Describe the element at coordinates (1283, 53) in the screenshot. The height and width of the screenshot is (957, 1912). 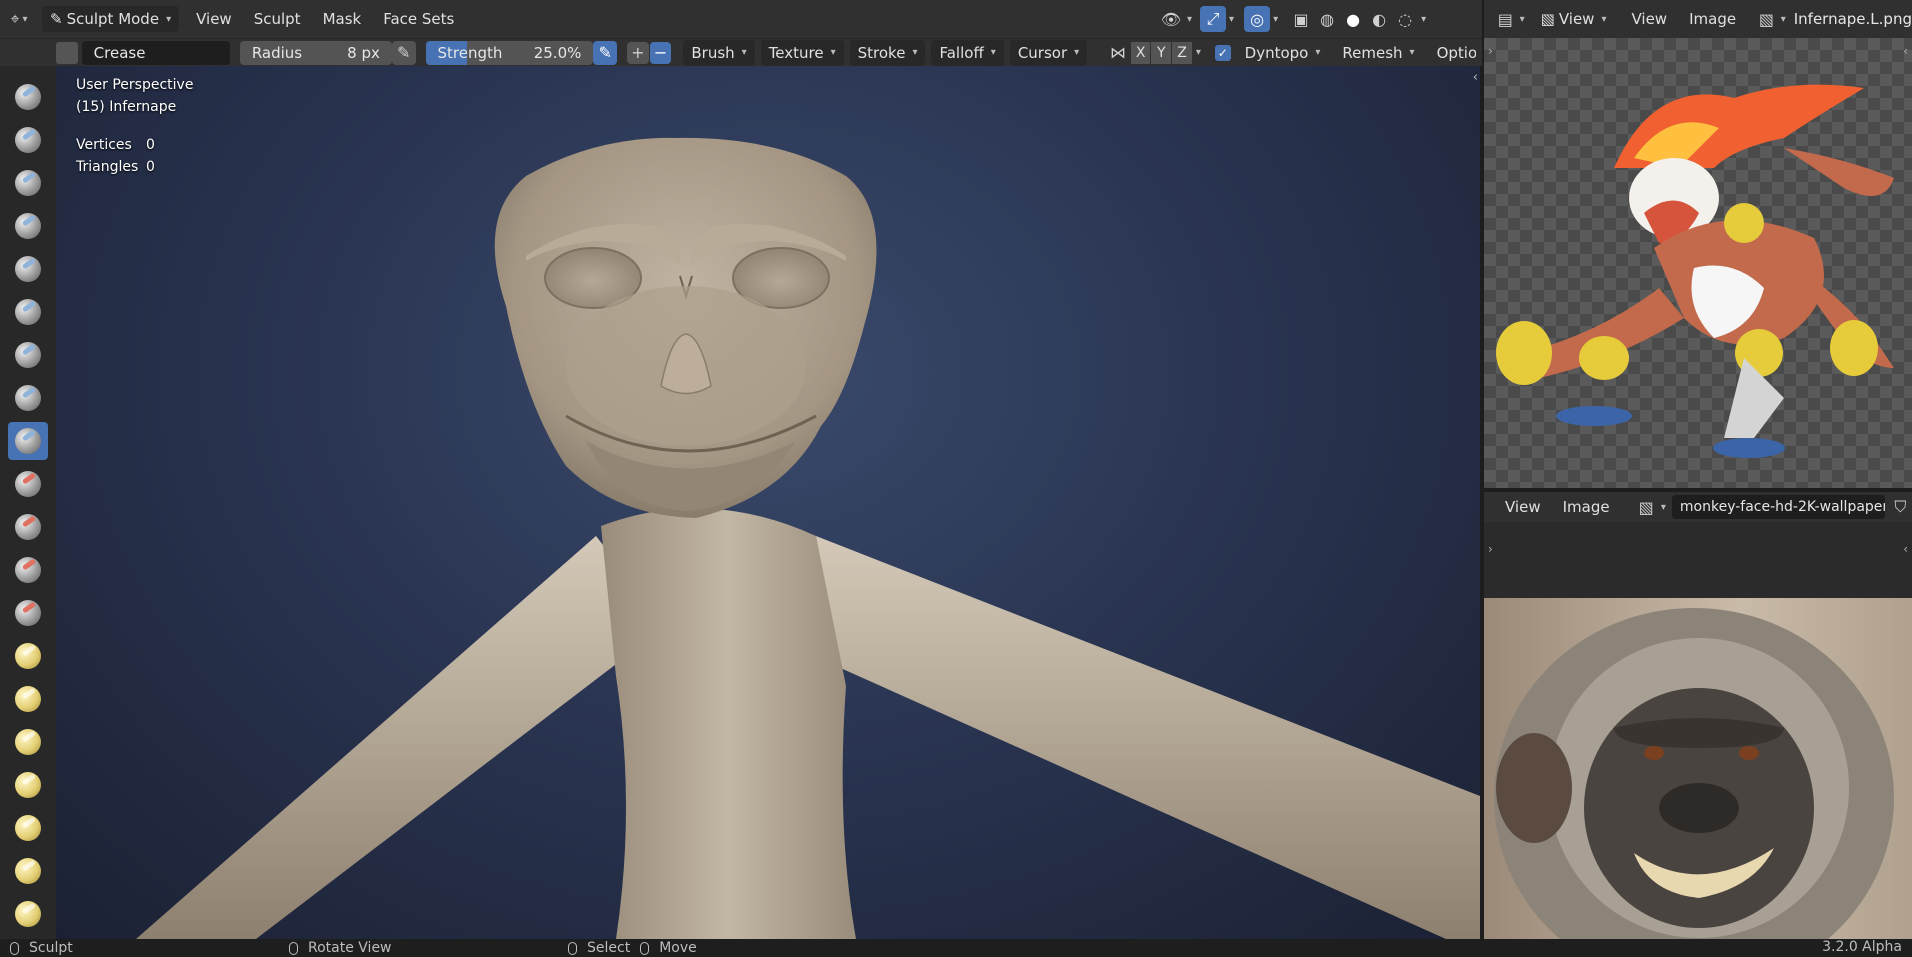
I see `dyntopo-dropdown: Dyntopo ▾` at that location.